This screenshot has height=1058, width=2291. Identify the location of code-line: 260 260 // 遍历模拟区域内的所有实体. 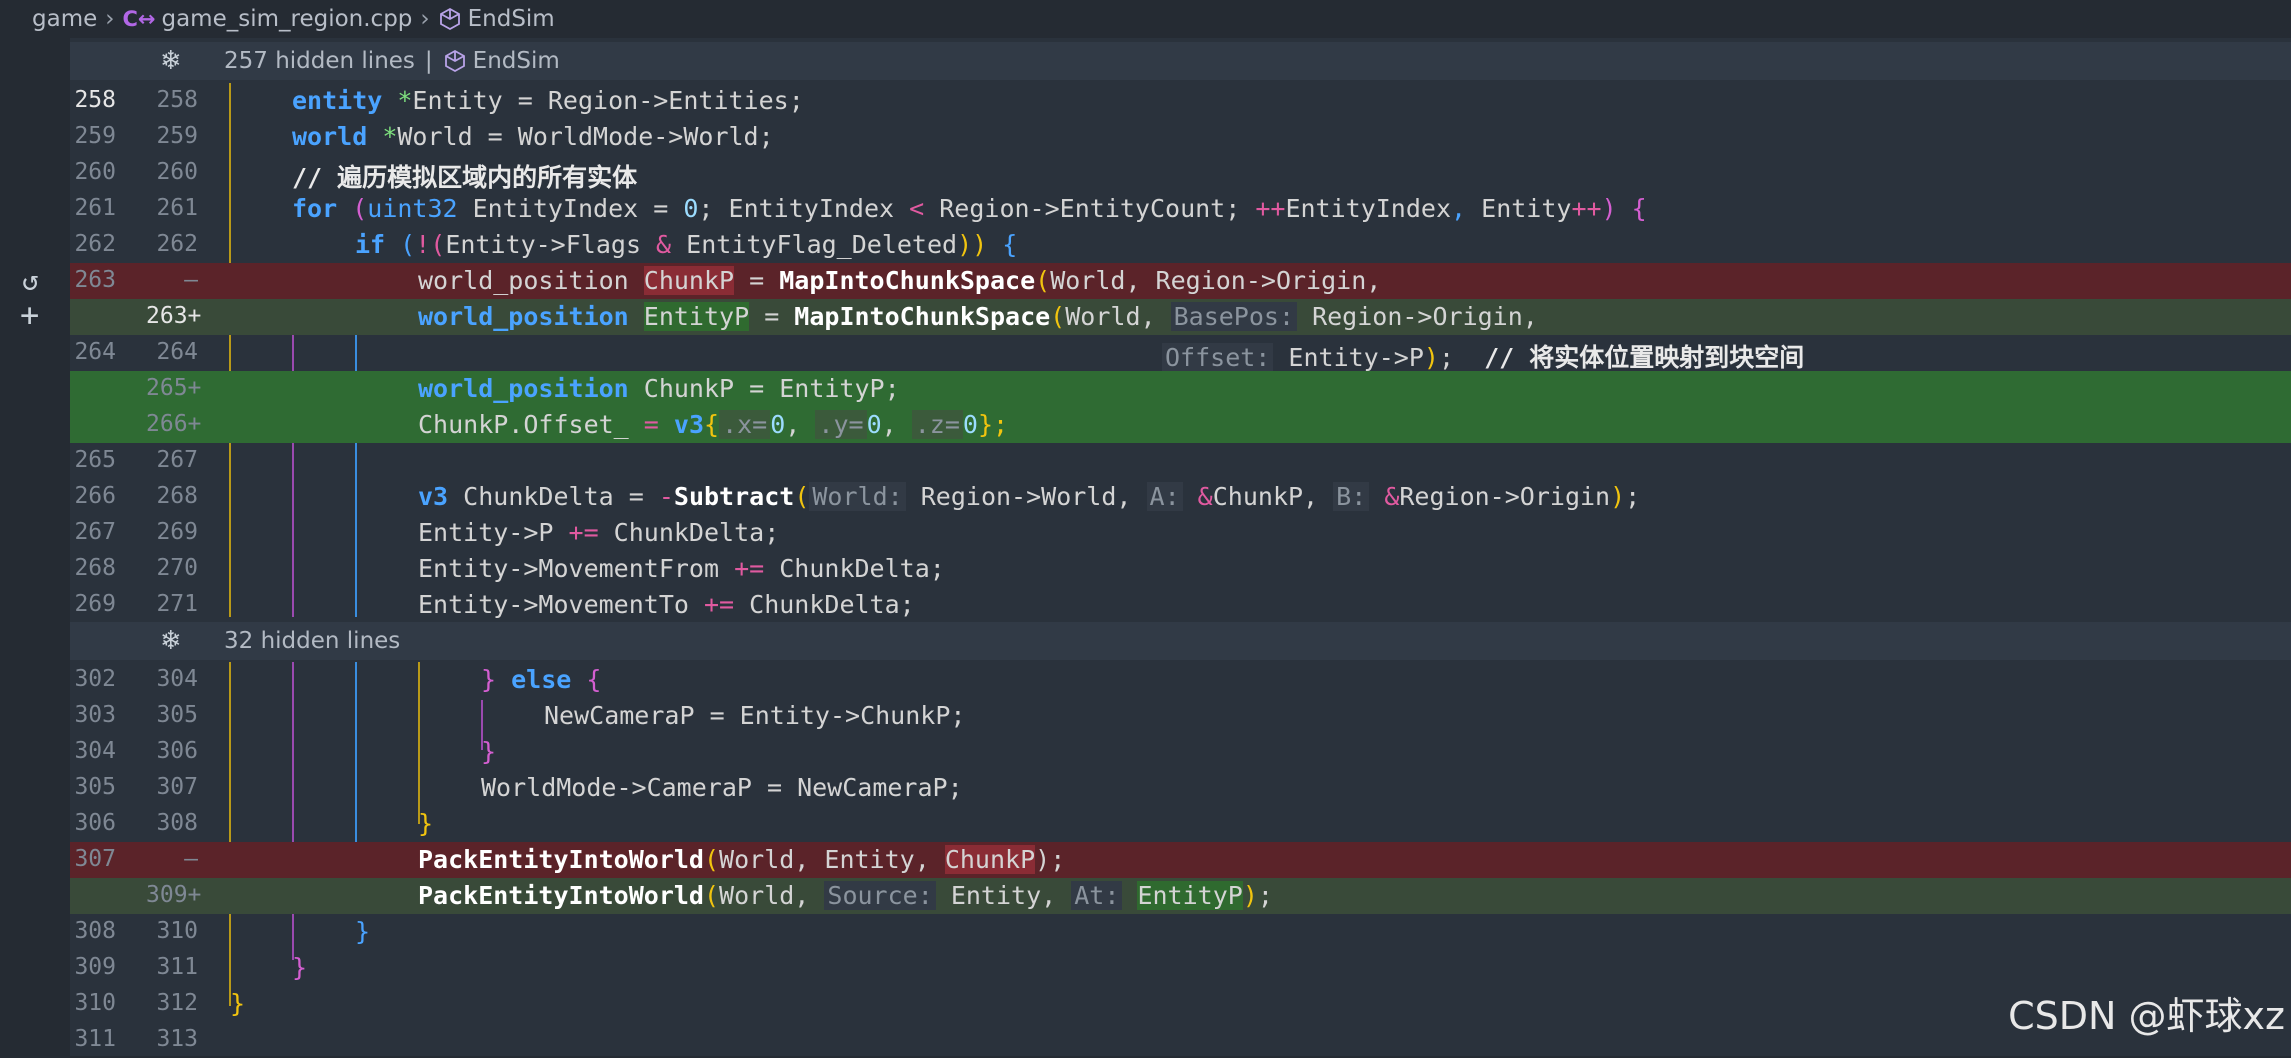
(1180, 173).